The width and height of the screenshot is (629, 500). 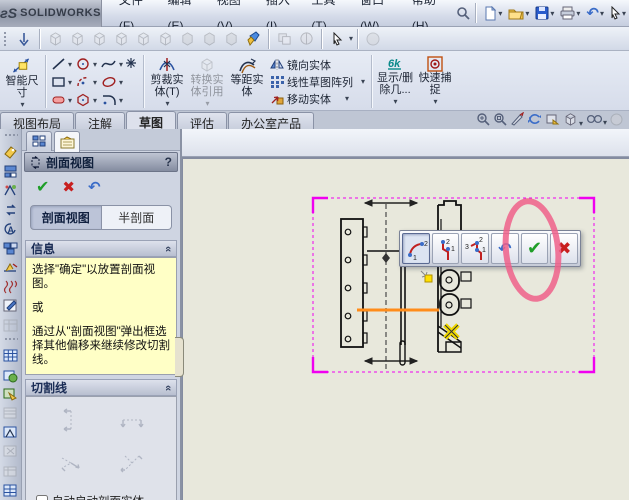 I want to click on table-icon, so click(x=11, y=355).